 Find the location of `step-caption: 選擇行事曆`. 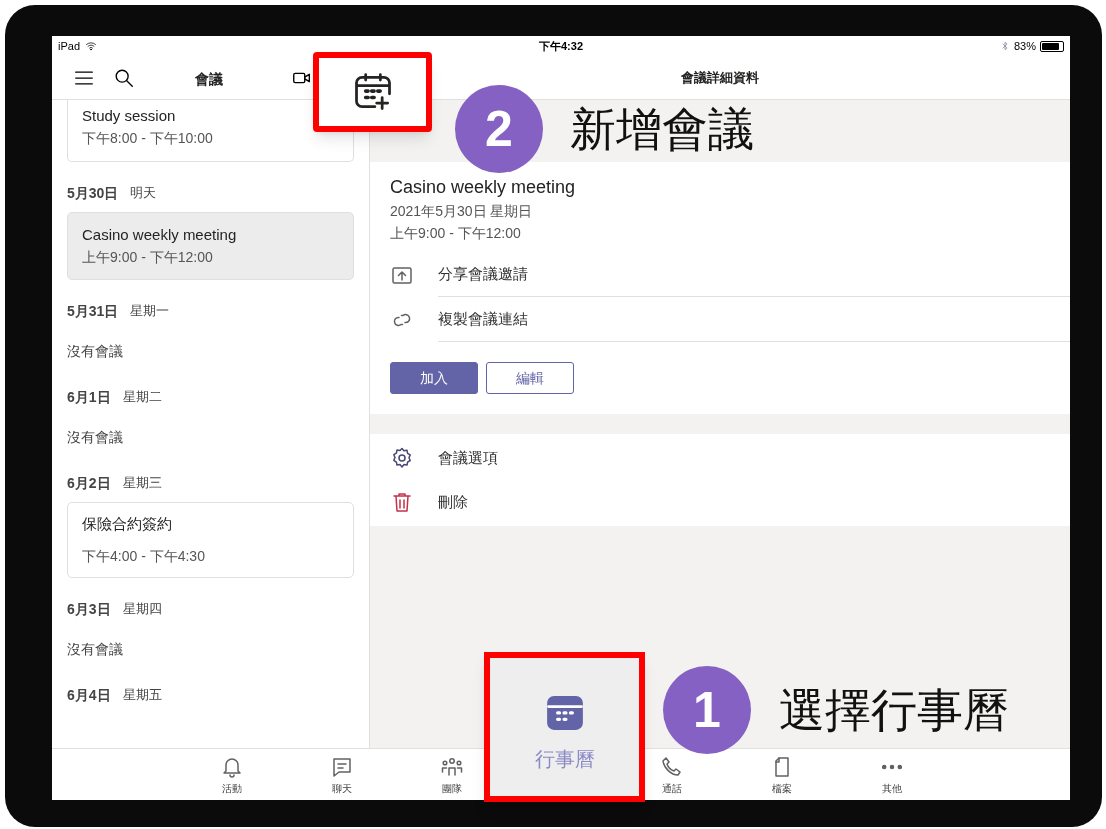

step-caption: 選擇行事曆 is located at coordinates (894, 710).